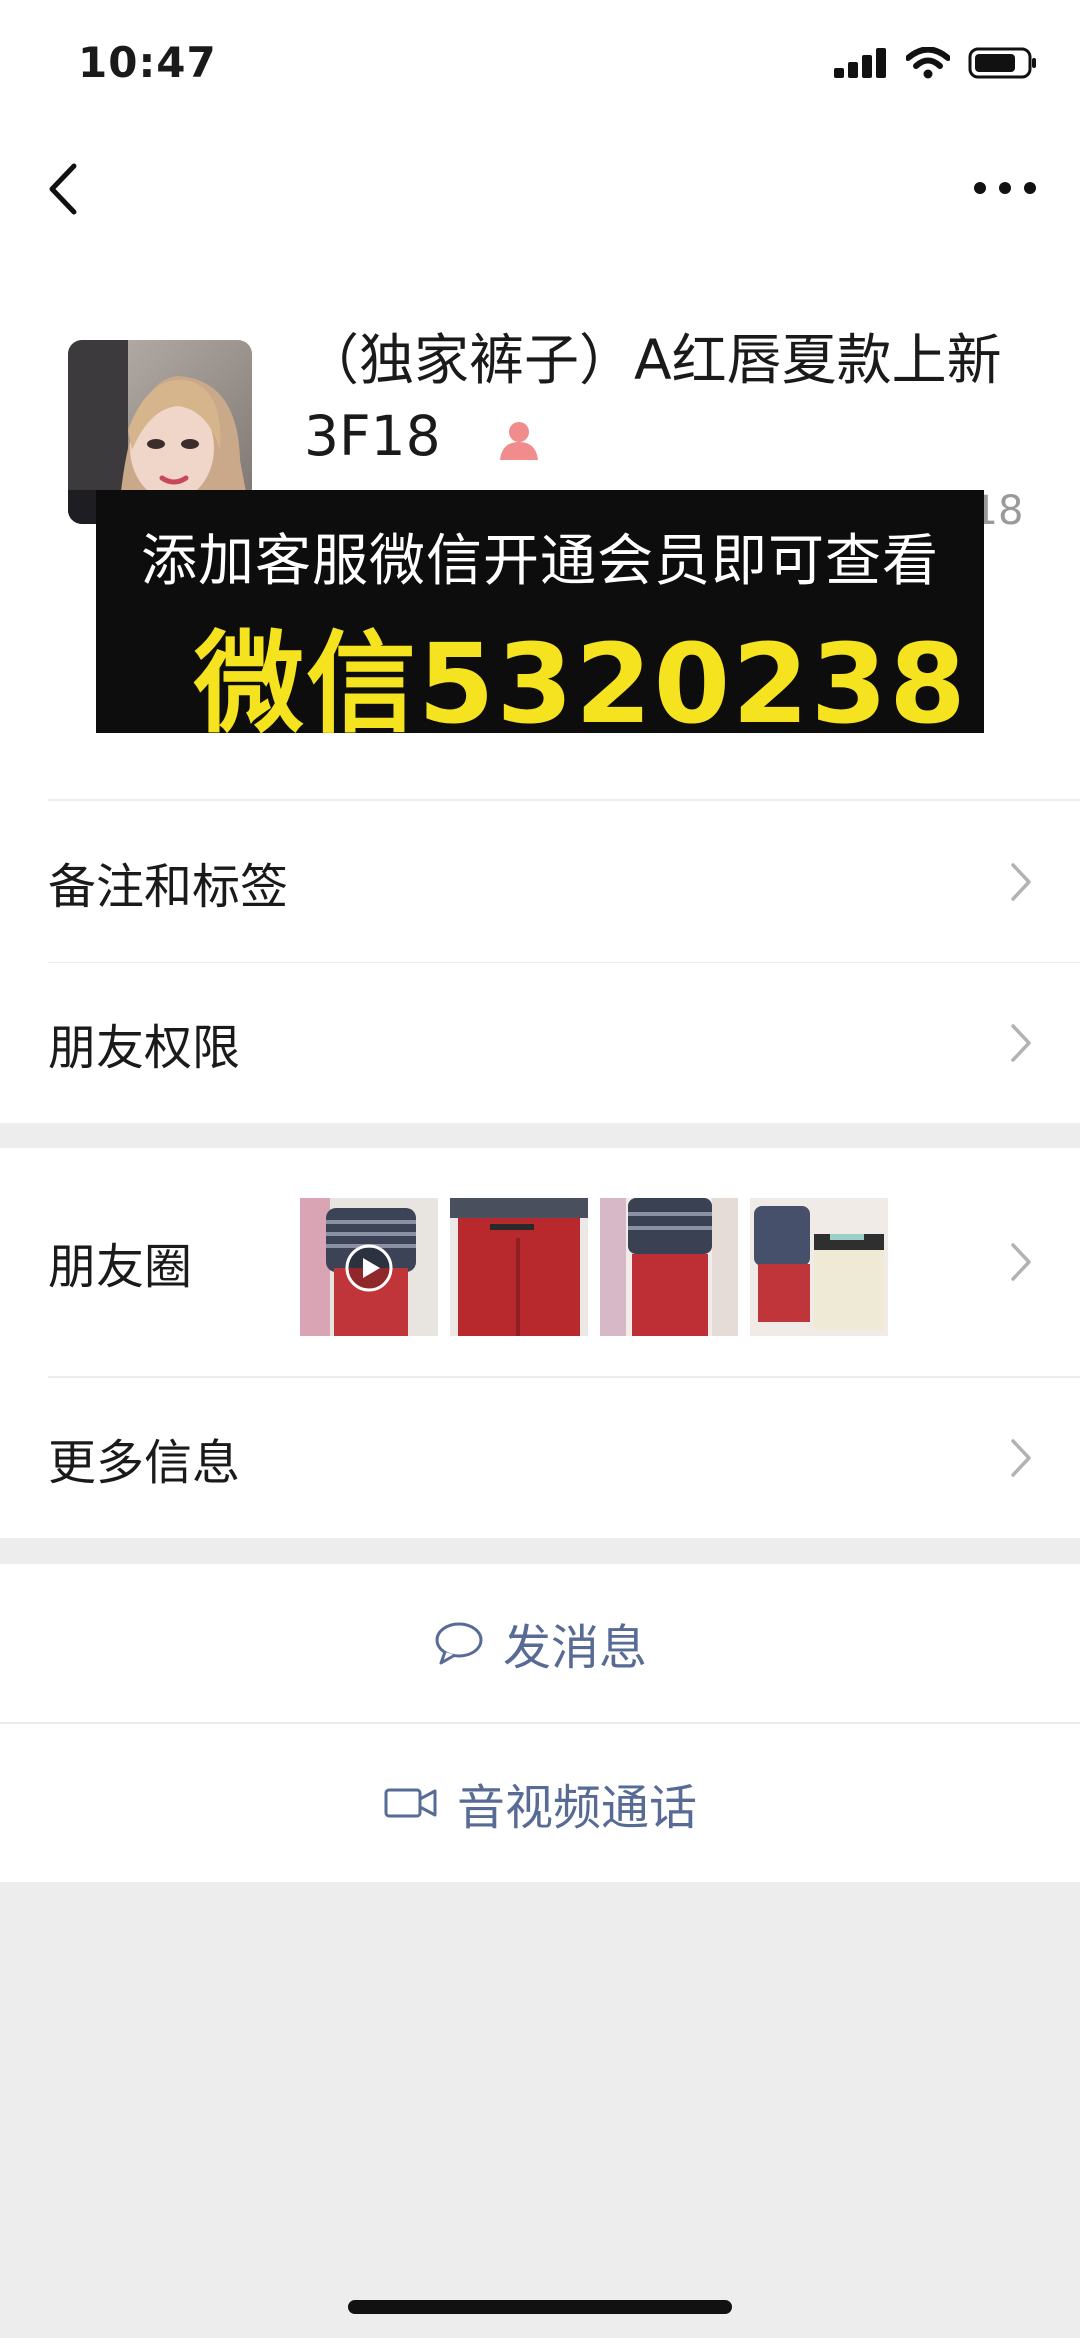 The height and width of the screenshot is (2338, 1080). I want to click on battery-icon, so click(1002, 63).